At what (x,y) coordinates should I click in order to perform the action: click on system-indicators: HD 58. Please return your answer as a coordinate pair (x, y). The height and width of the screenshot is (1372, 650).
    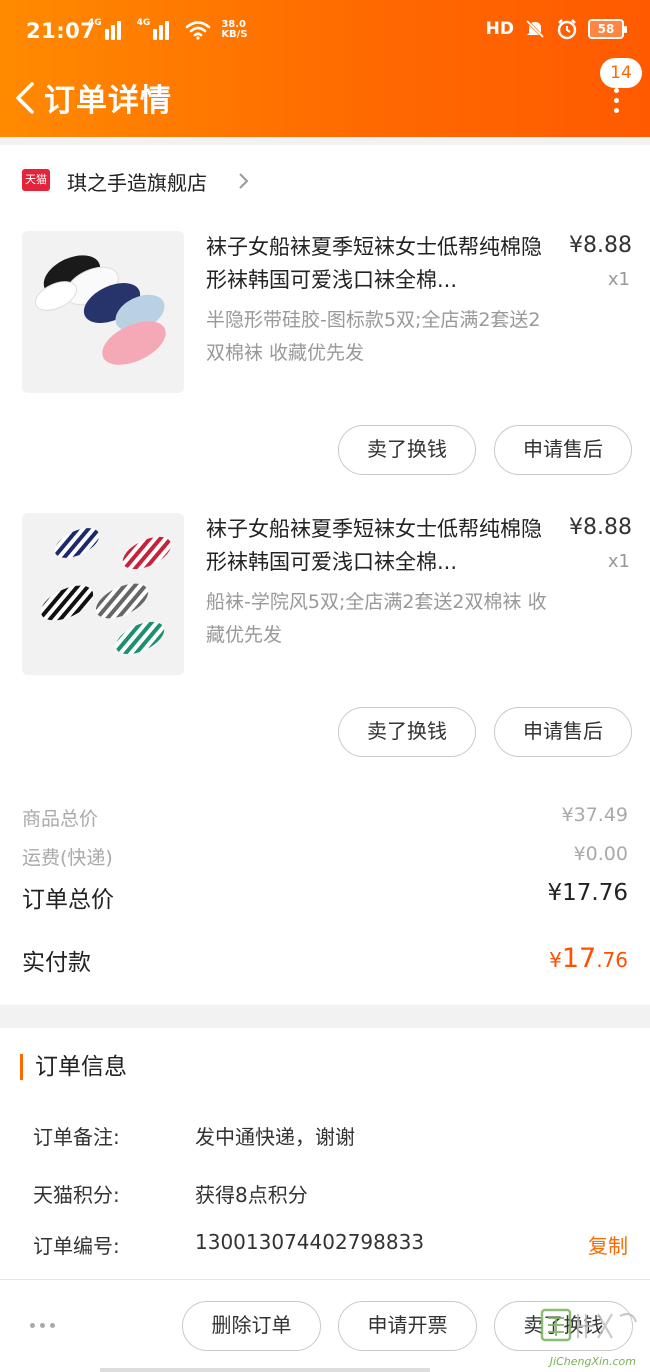
    Looking at the image, I should click on (556, 29).